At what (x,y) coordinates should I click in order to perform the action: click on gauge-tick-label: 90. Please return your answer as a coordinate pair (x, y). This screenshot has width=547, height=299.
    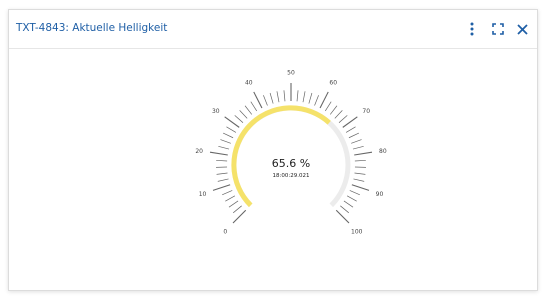
    Looking at the image, I should click on (380, 194).